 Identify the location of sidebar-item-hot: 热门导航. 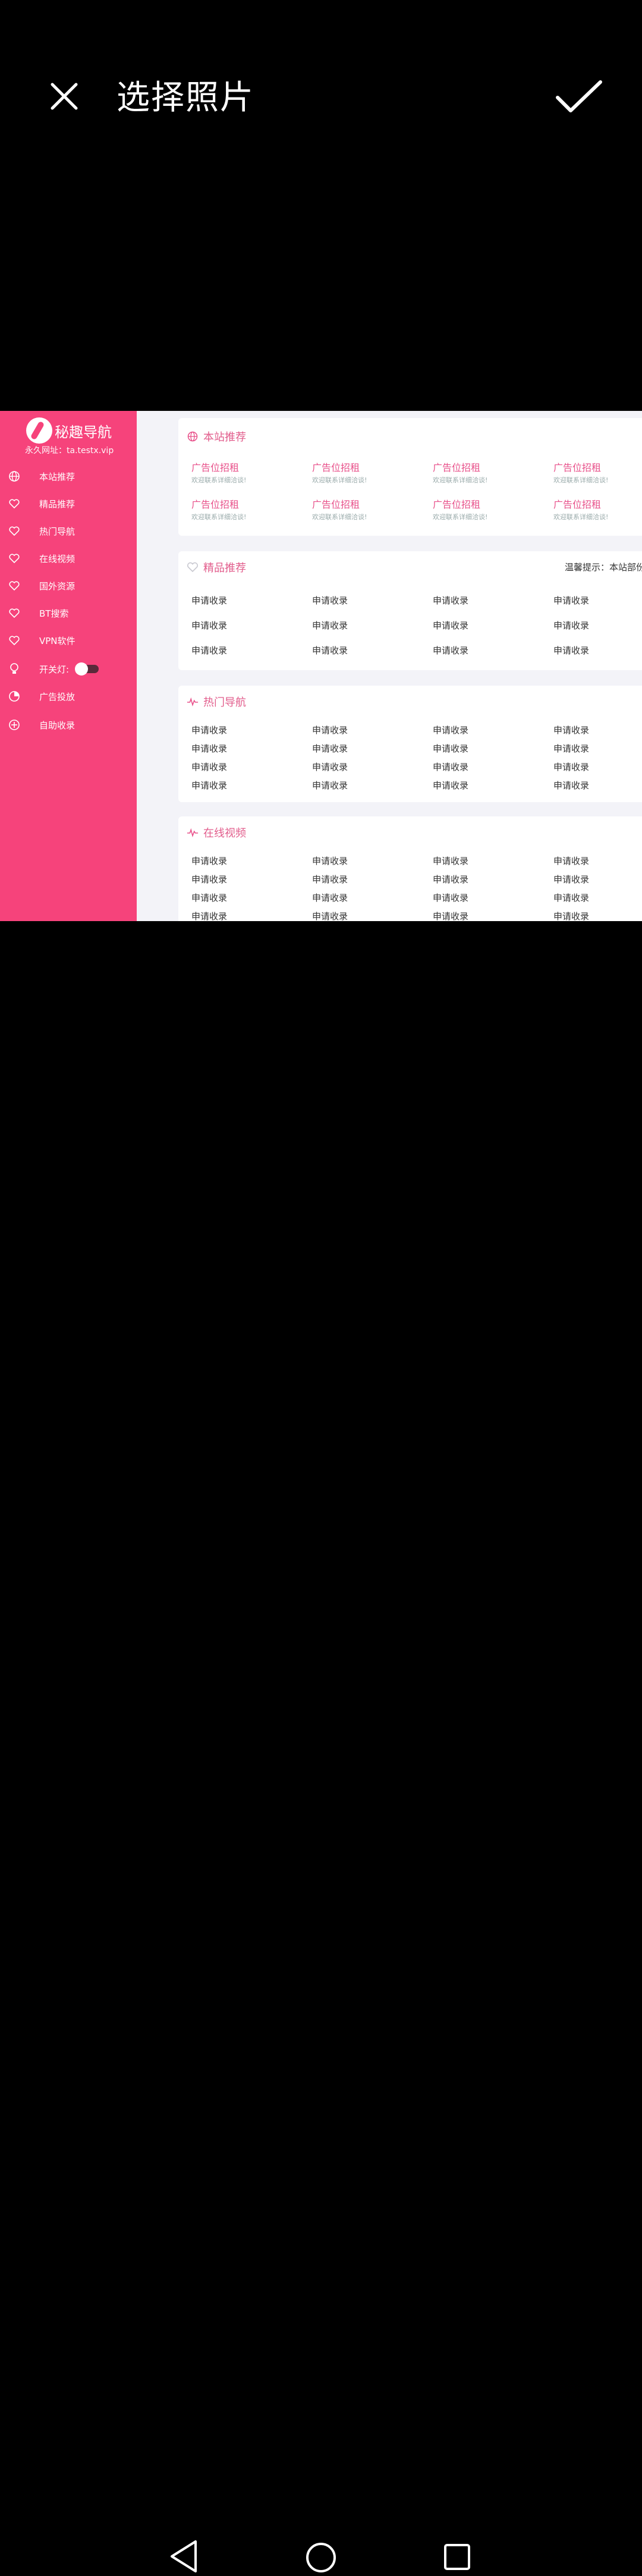
(68, 531).